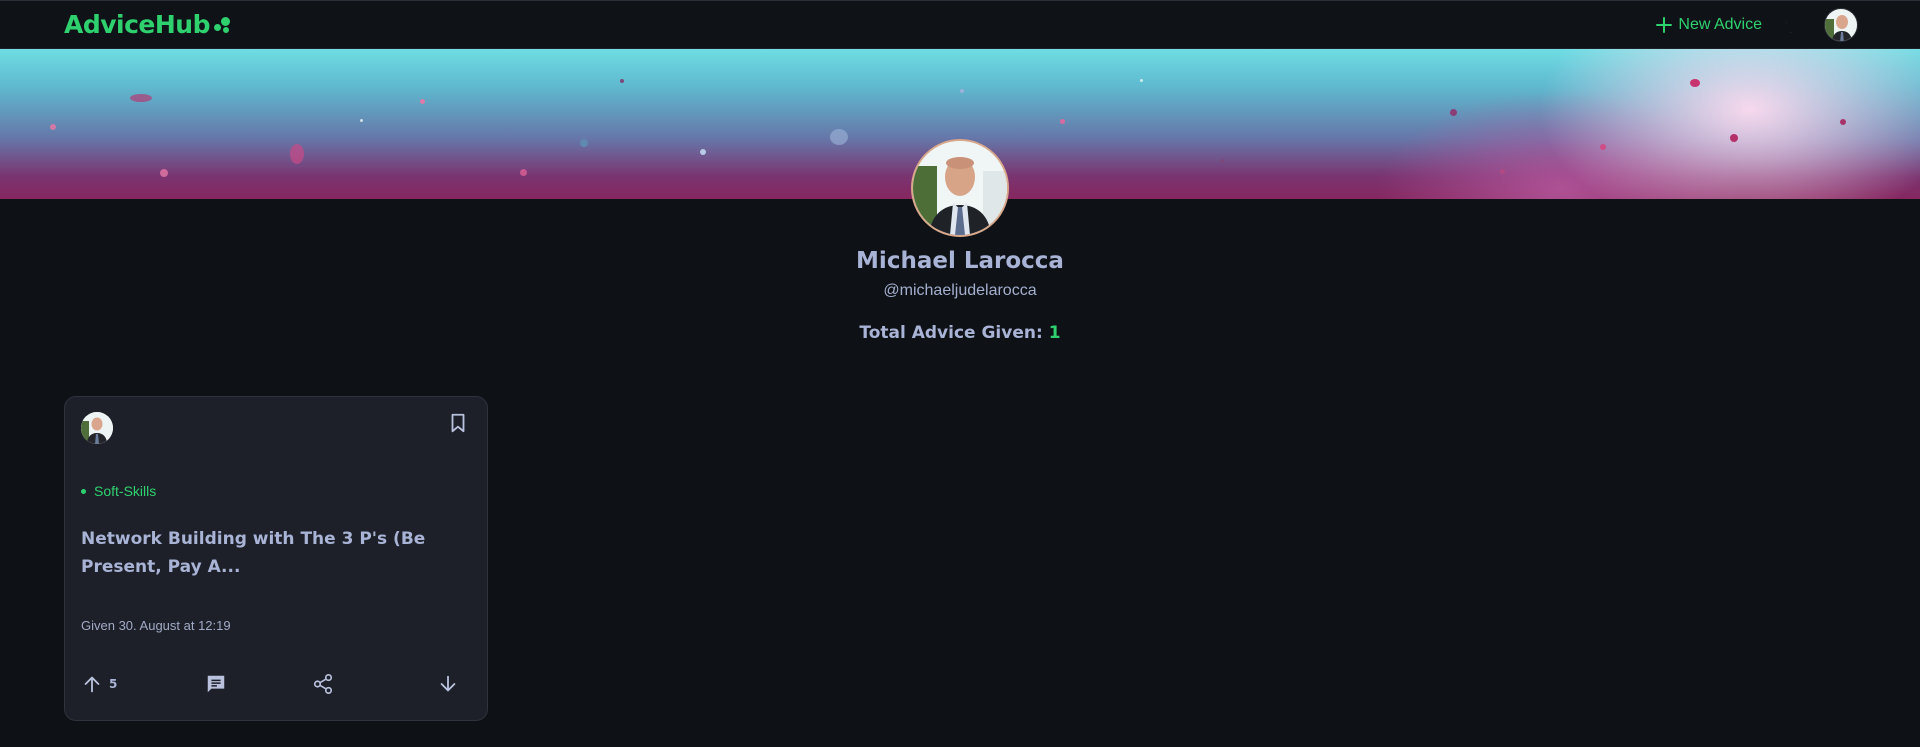  I want to click on user-avatar-button, so click(1841, 25).